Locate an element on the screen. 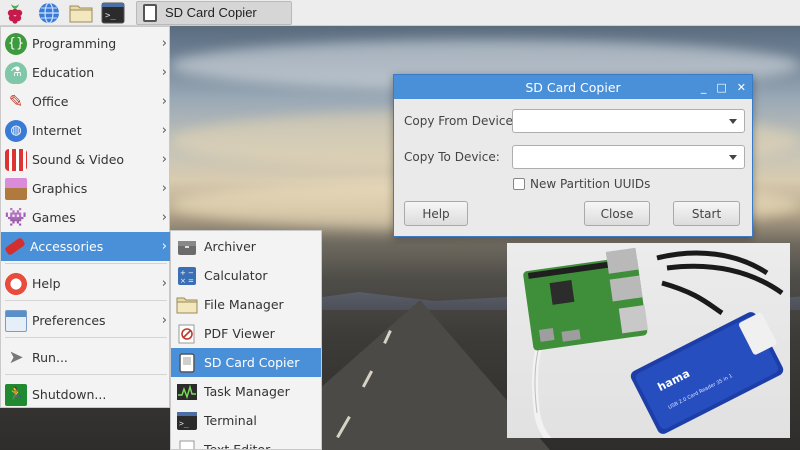  submenu-item-pdf-viewer: PDF Viewer is located at coordinates (246, 333).